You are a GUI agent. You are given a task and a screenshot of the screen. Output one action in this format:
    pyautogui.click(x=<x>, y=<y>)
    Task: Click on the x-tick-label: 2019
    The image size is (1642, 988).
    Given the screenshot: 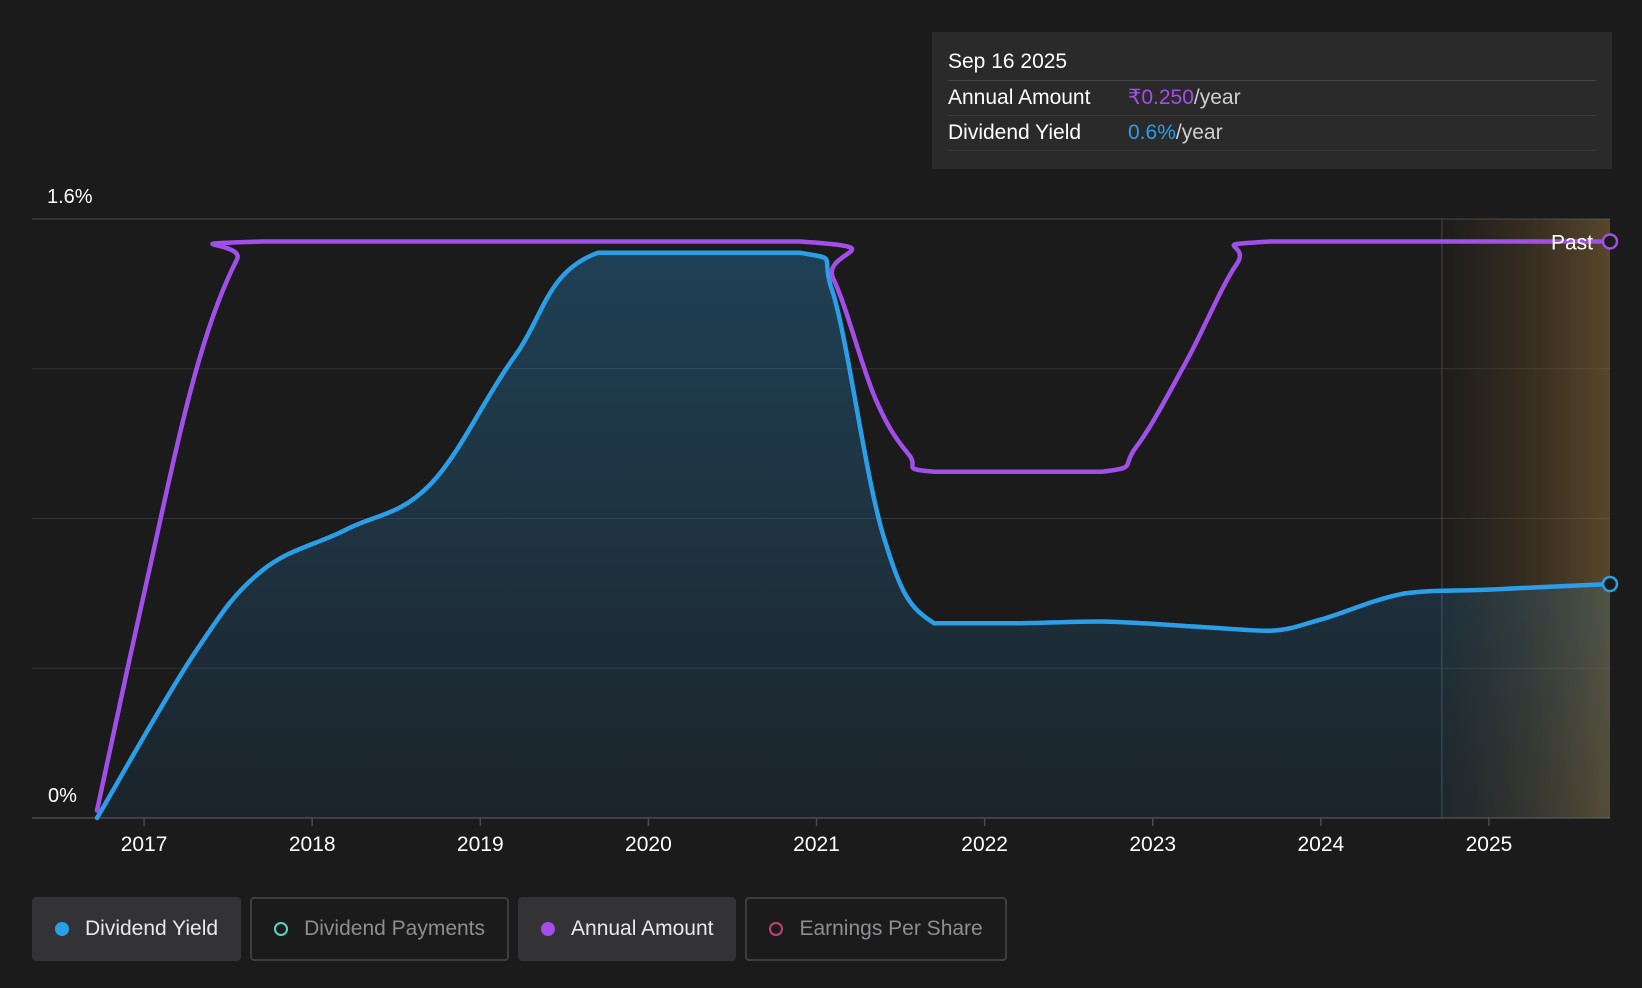 What is the action you would take?
    pyautogui.click(x=480, y=844)
    